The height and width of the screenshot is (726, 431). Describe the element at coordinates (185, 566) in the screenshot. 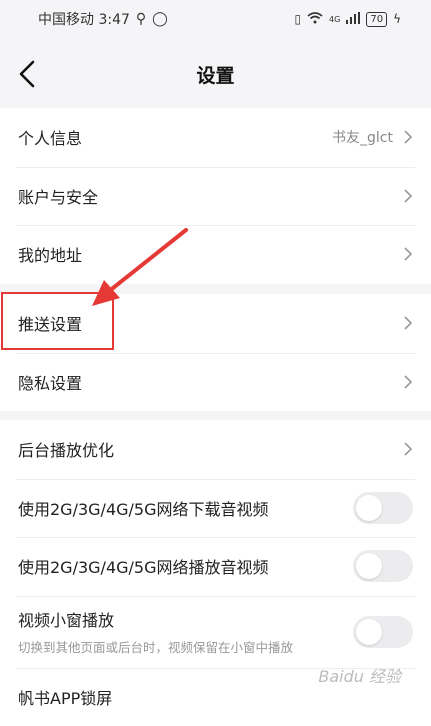

I see `settings-row-label: 使用2G/3G/4G/5G网络播放音视频` at that location.